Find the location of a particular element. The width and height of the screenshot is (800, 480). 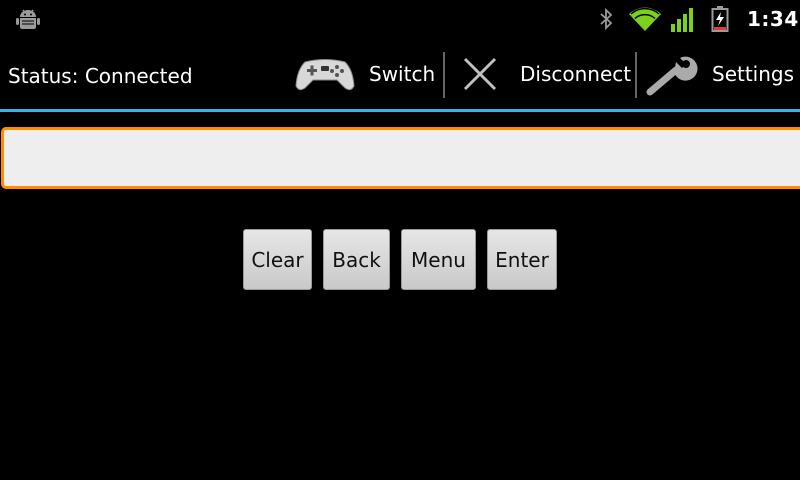

wifi-icon is located at coordinates (645, 19).